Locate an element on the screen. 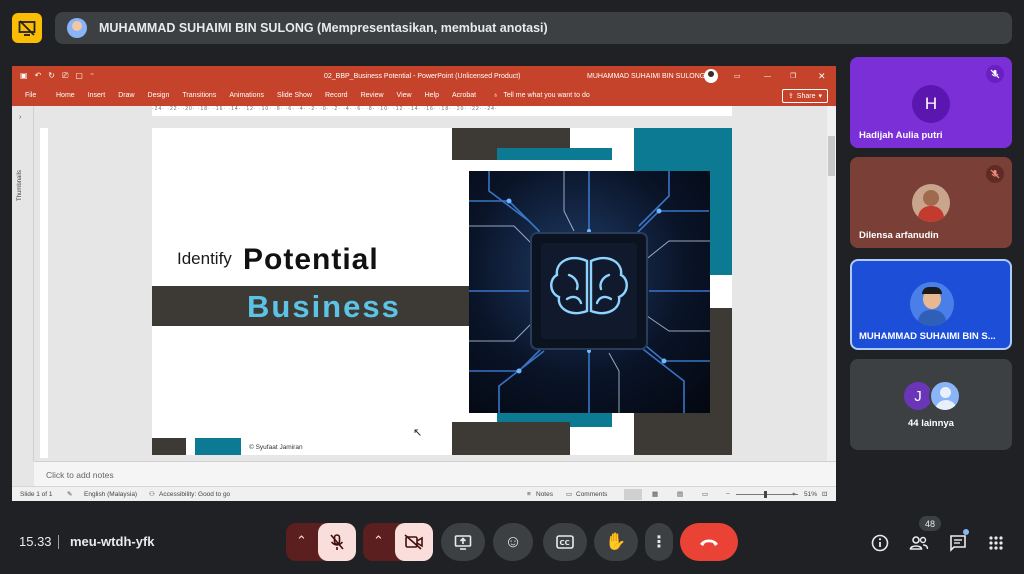 The image size is (1024, 574). participant-avatar-generic is located at coordinates (945, 396).